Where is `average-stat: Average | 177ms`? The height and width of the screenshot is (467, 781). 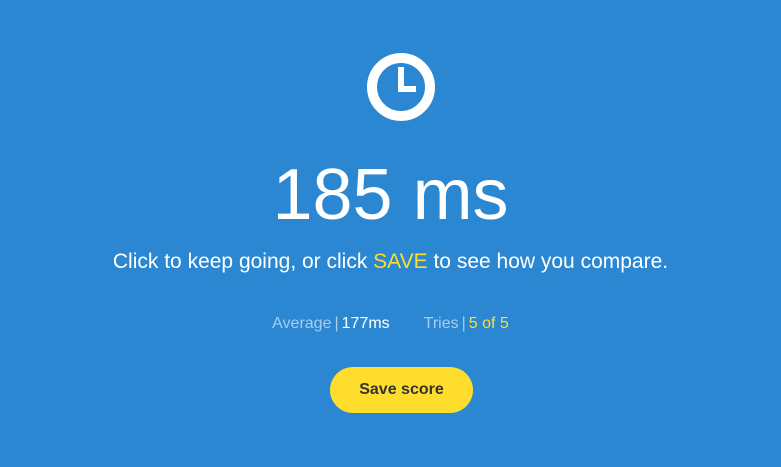
average-stat: Average | 177ms is located at coordinates (331, 324).